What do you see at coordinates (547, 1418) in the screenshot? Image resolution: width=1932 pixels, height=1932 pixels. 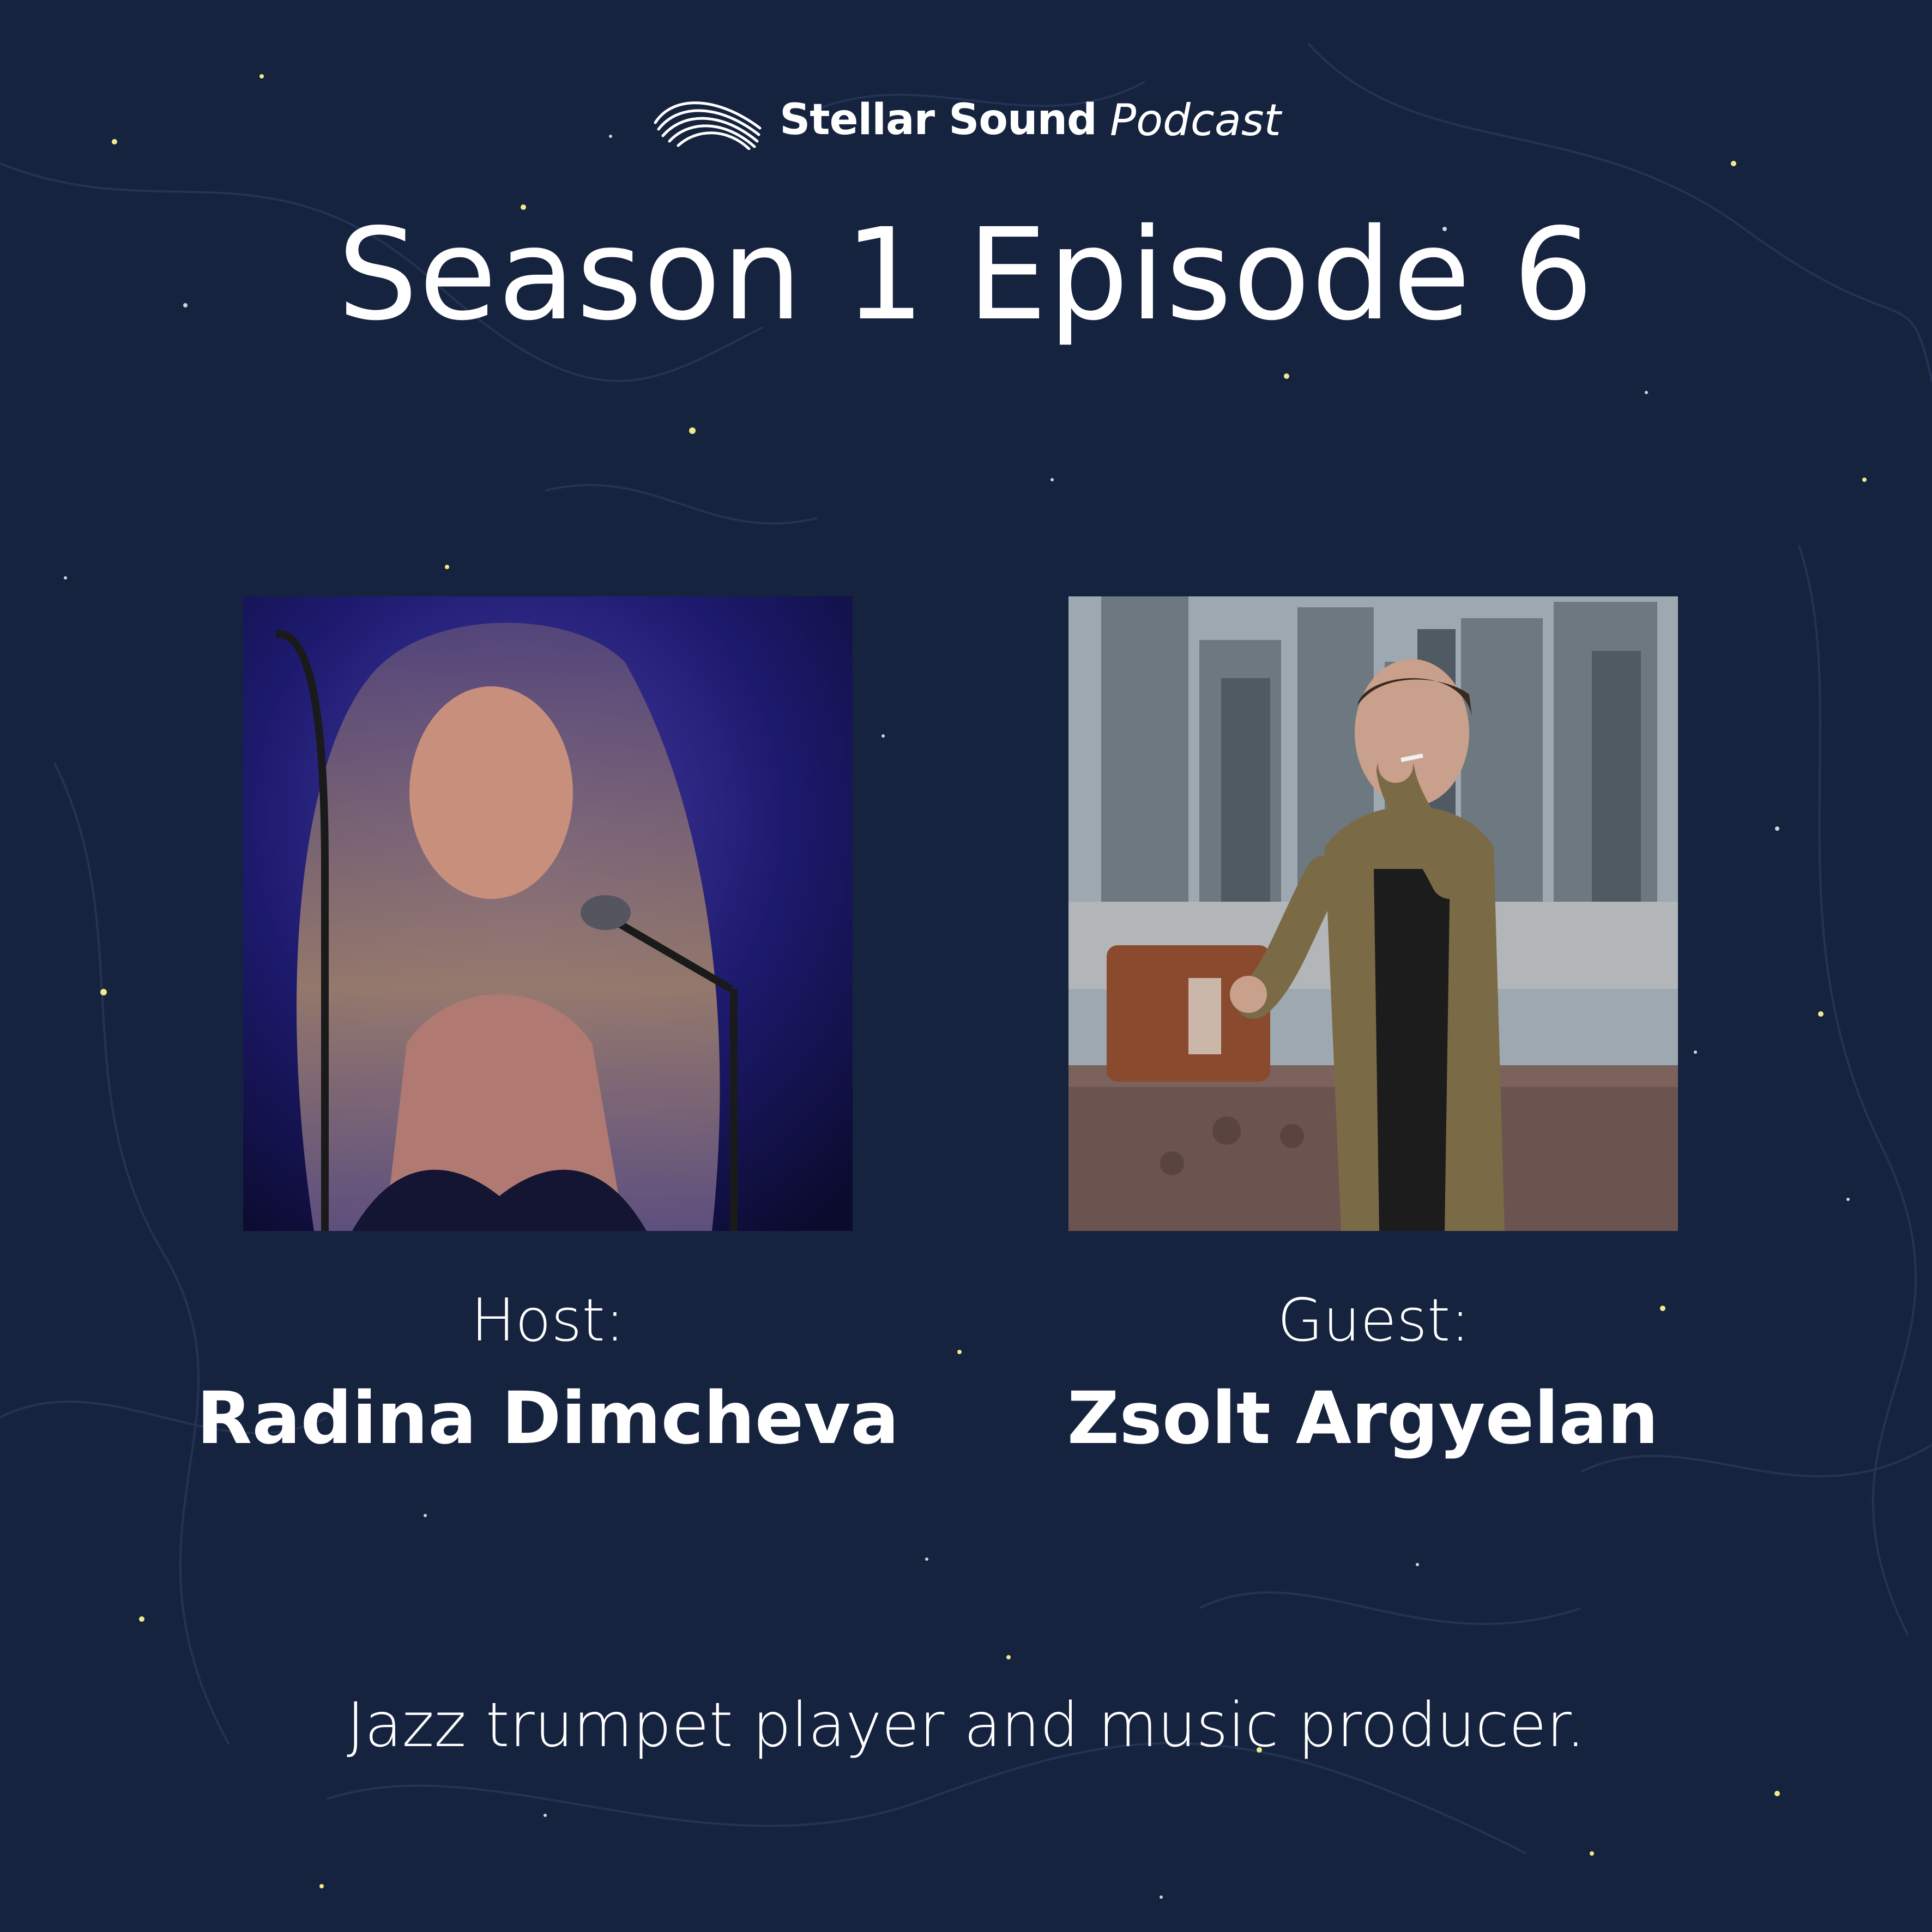 I see `host-name: Radina Dimcheva` at bounding box center [547, 1418].